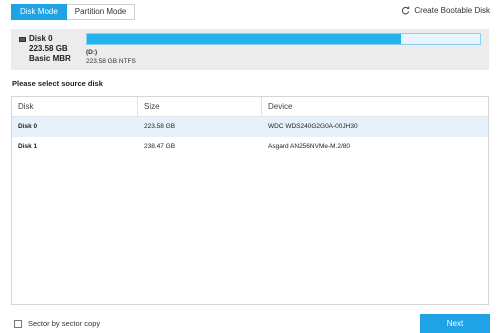  I want to click on refresh-icon, so click(406, 10).